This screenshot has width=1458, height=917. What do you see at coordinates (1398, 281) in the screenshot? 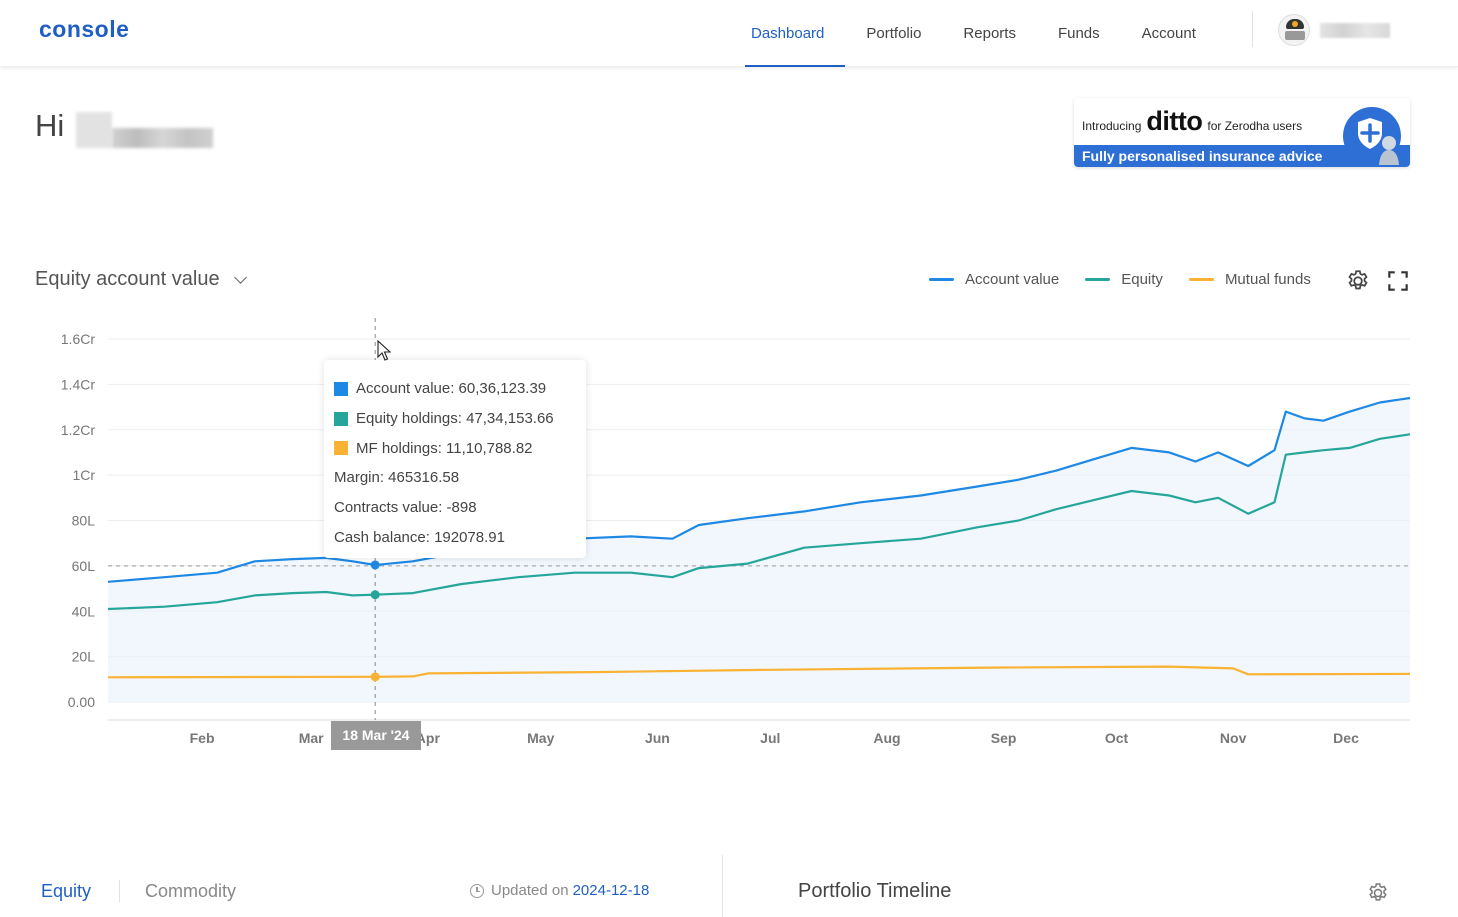
I see `expand-icon` at bounding box center [1398, 281].